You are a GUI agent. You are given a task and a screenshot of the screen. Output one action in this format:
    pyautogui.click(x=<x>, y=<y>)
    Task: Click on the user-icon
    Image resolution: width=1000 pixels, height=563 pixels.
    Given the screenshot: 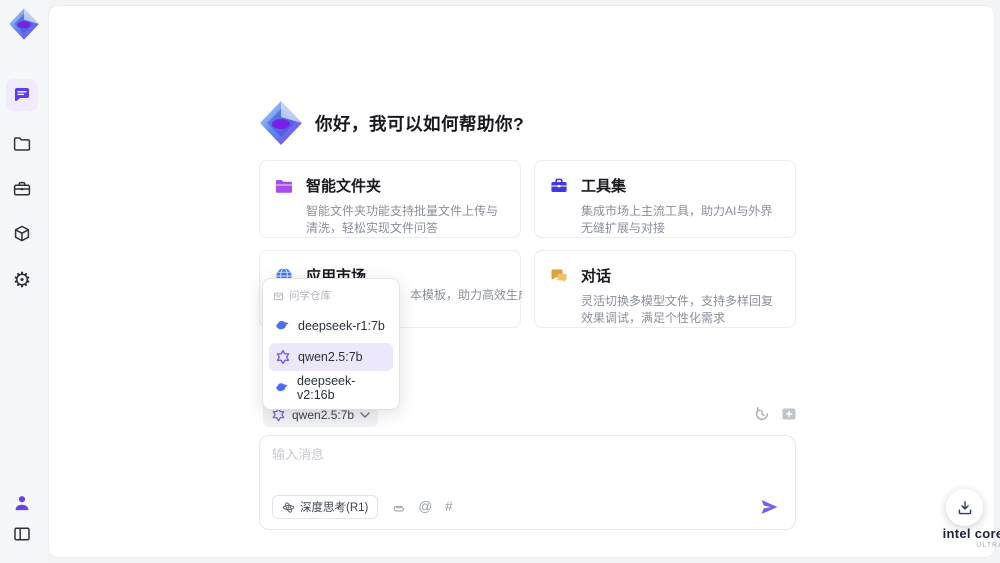 What is the action you would take?
    pyautogui.click(x=22, y=503)
    